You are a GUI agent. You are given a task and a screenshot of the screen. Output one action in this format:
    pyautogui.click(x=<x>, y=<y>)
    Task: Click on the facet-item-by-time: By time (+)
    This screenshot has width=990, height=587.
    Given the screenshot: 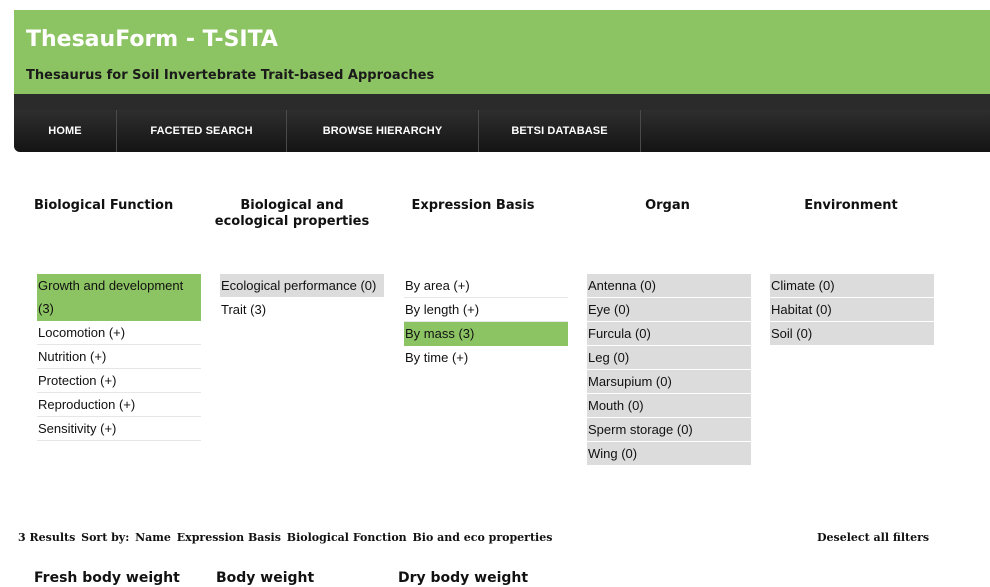 What is the action you would take?
    pyautogui.click(x=486, y=357)
    